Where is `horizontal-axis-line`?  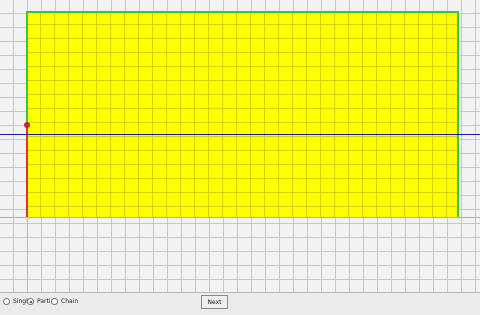
horizontal-axis-line is located at coordinates (240, 134).